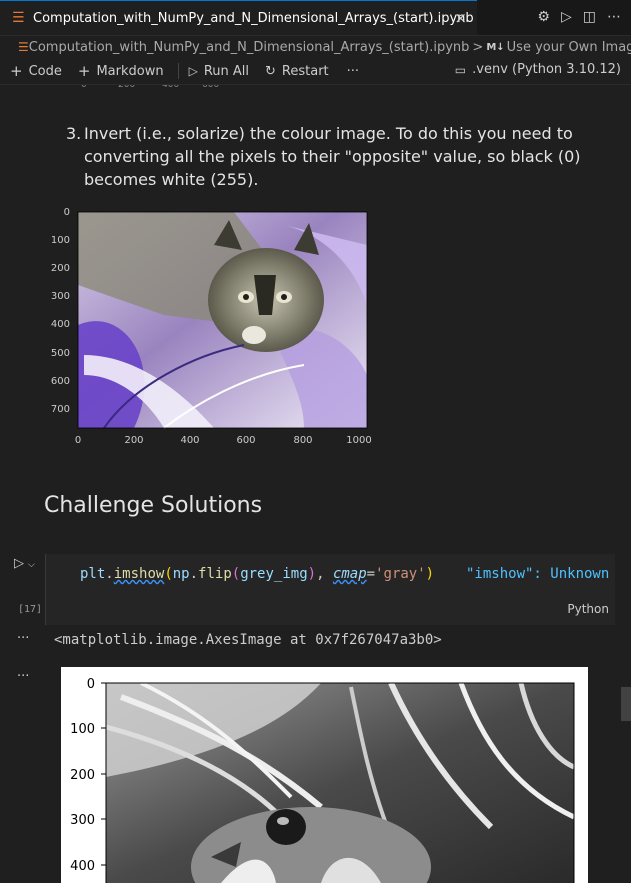 This screenshot has width=631, height=883. I want to click on inverted-image, so click(222, 320).